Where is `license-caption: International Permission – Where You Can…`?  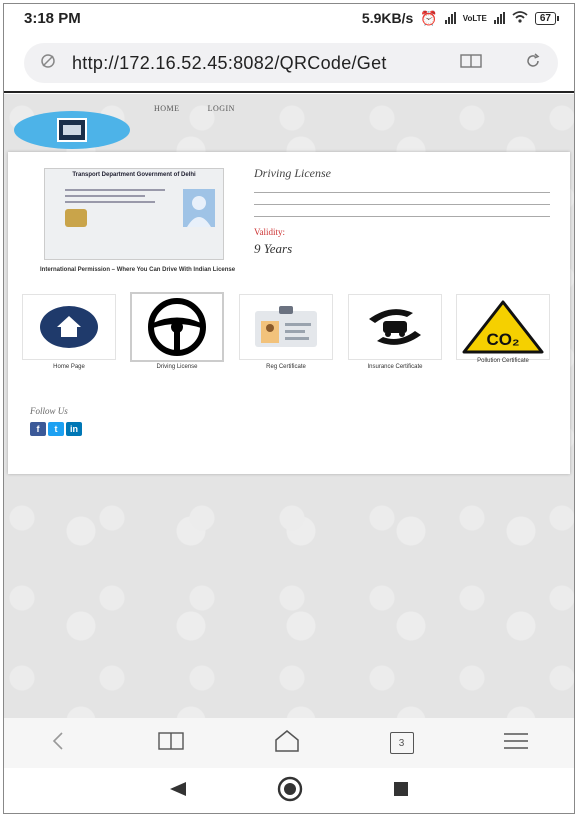
license-caption: International Permission – Where You Can… is located at coordinates (138, 270).